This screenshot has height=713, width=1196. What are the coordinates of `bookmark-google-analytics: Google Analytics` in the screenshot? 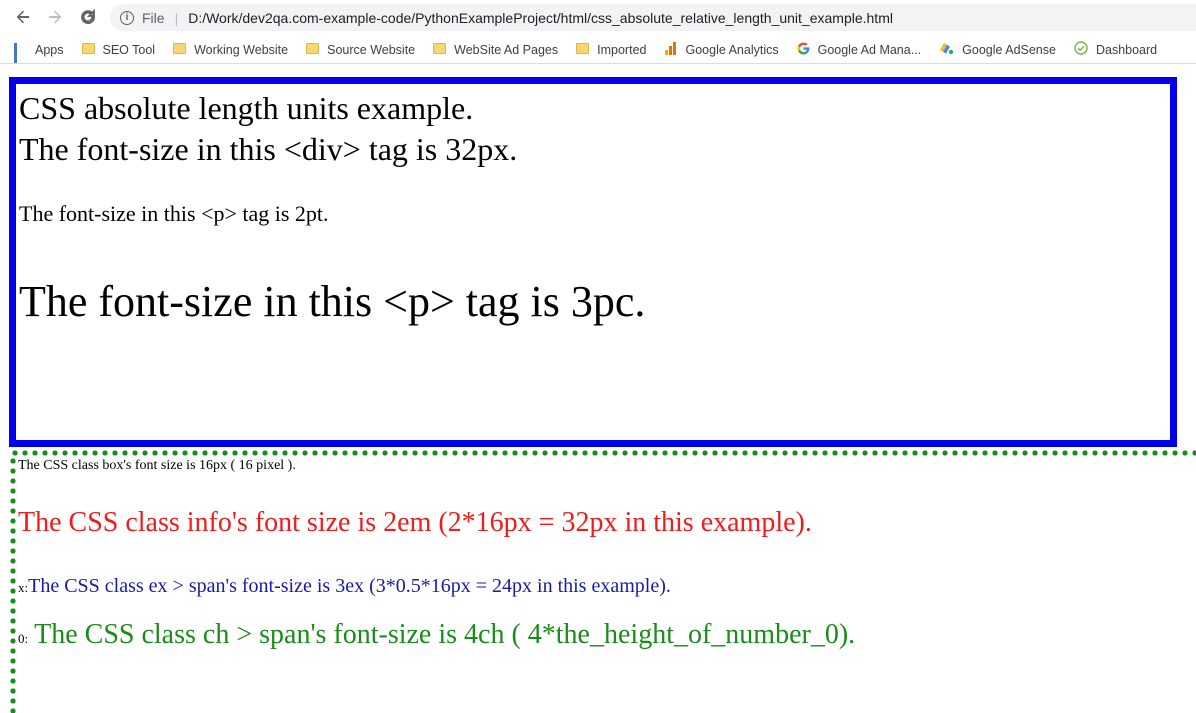 It's located at (721, 49).